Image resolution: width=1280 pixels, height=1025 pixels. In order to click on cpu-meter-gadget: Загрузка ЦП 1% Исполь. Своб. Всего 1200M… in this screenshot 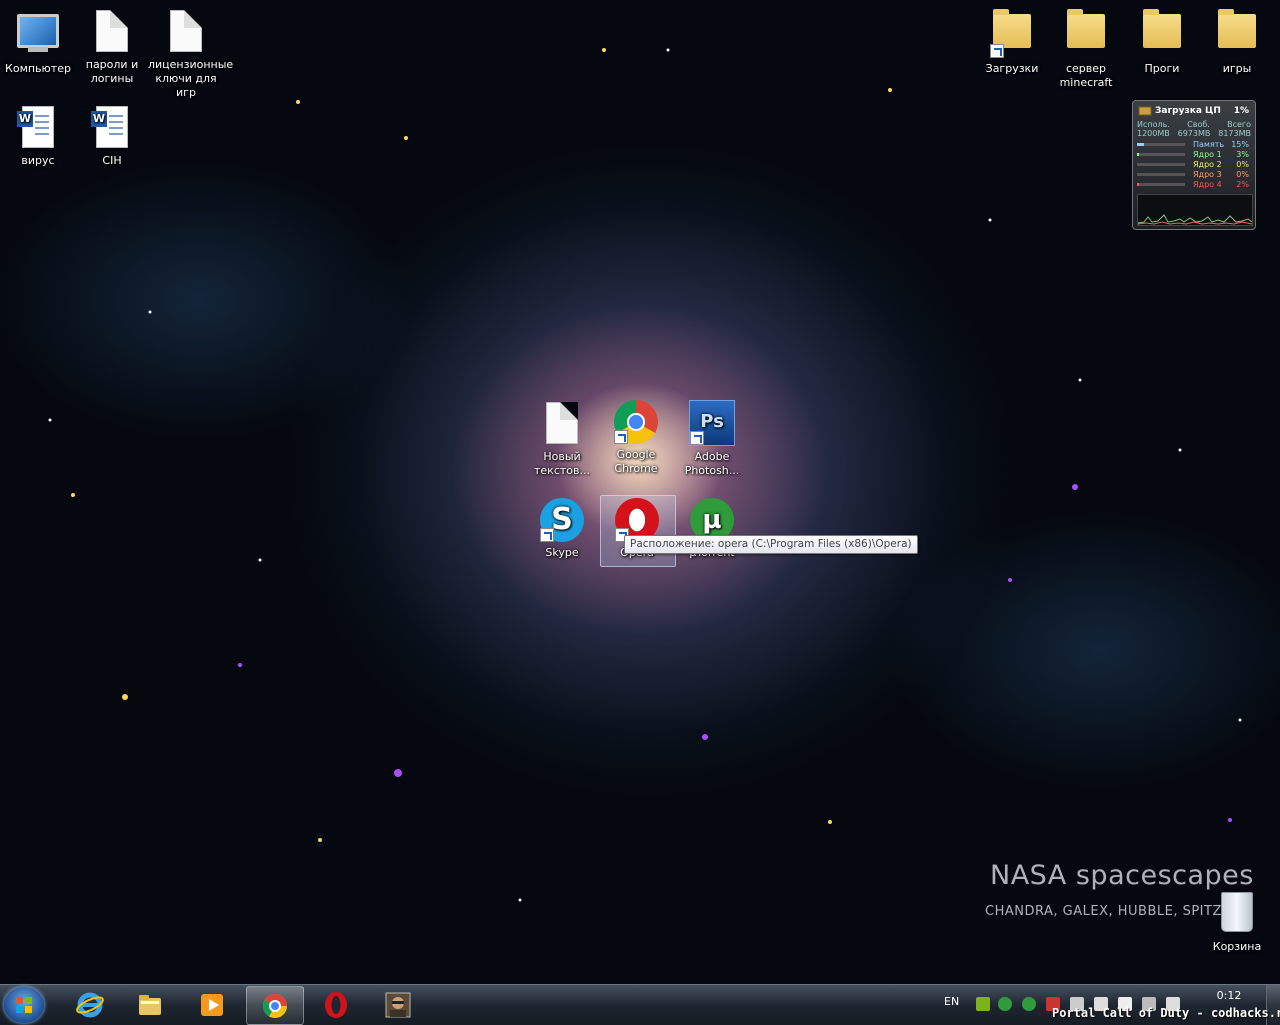, I will do `click(1194, 165)`.